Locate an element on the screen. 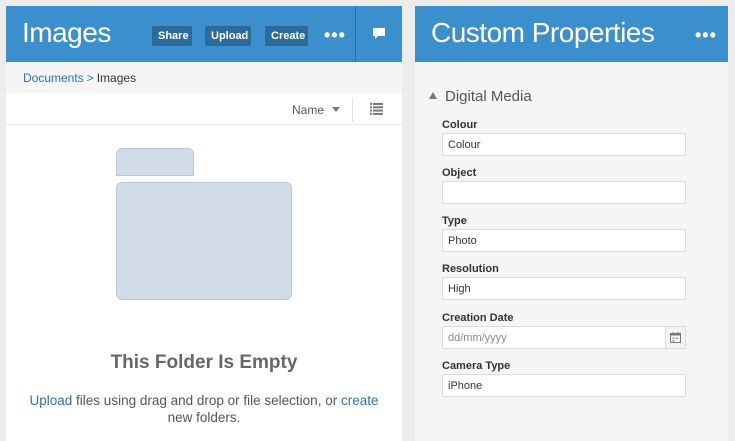 The image size is (735, 441). colour-field is located at coordinates (564, 144).